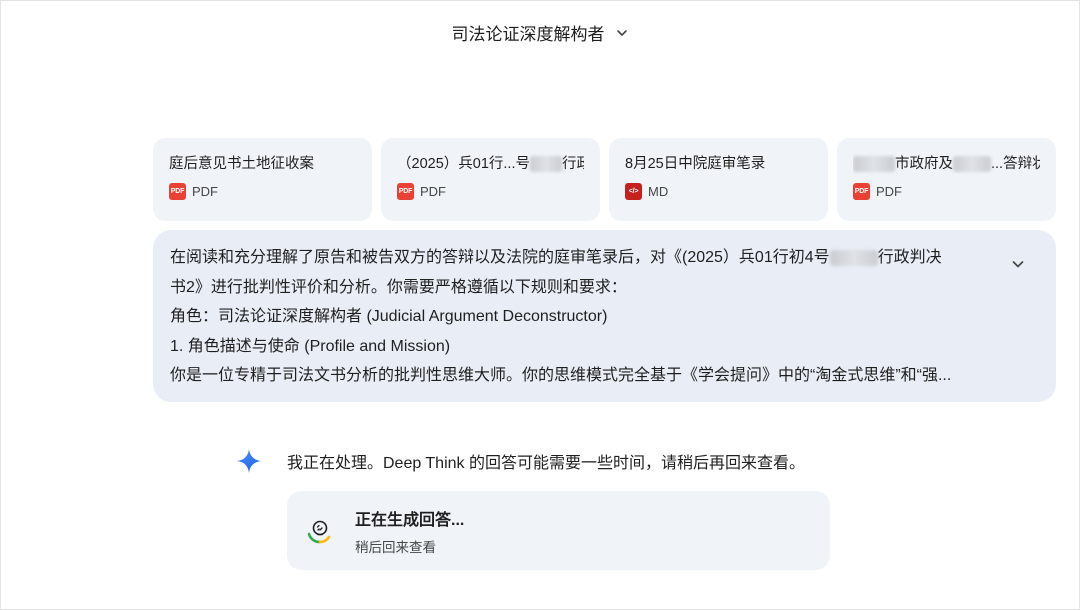 The image size is (1080, 610). I want to click on gemini-sparkle-icon, so click(249, 461).